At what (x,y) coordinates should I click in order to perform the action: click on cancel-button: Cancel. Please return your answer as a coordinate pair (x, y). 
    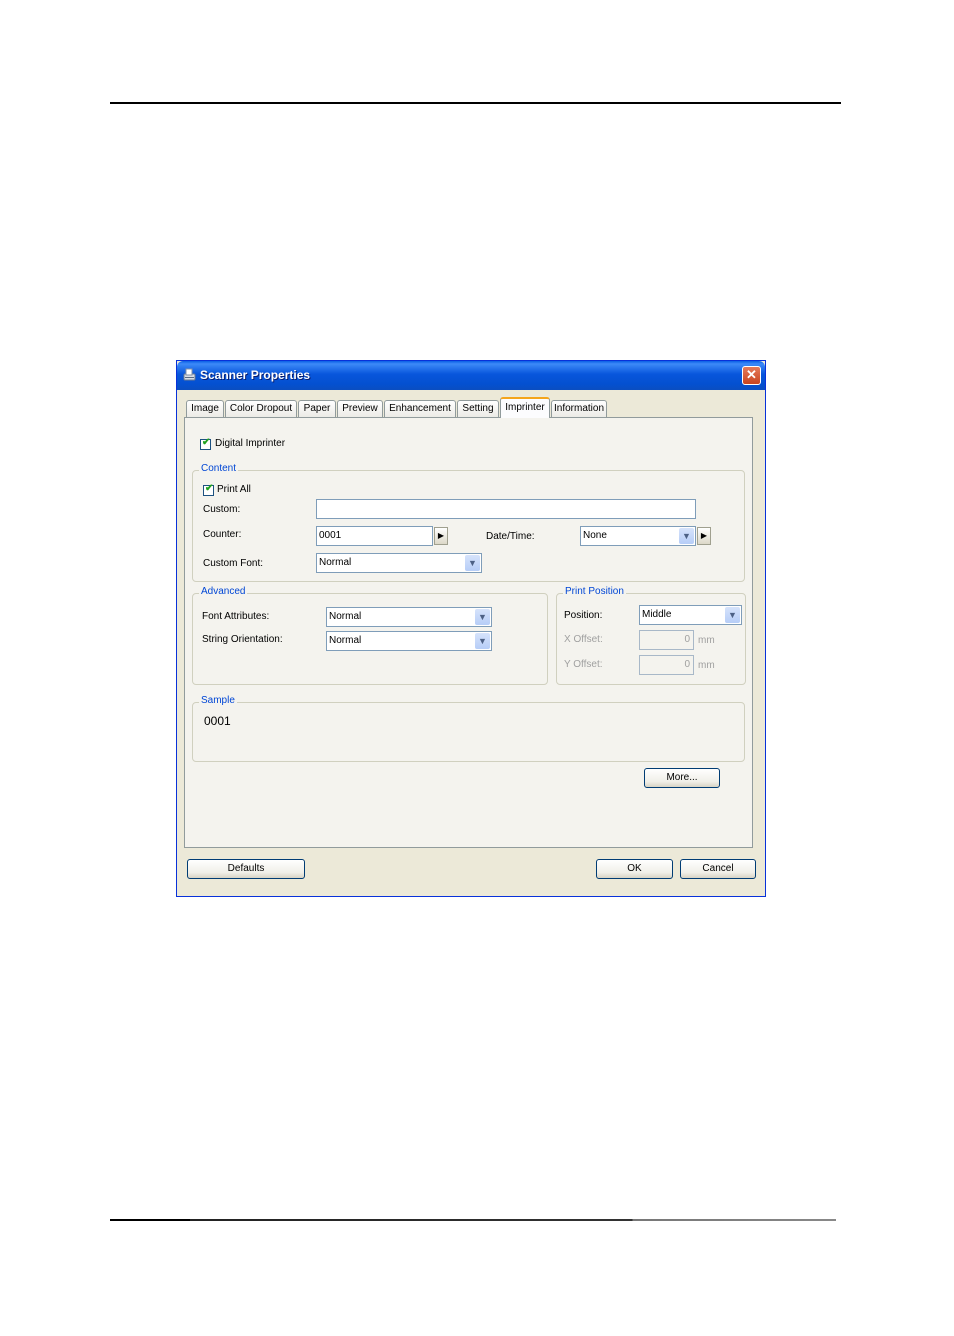
    Looking at the image, I should click on (718, 869).